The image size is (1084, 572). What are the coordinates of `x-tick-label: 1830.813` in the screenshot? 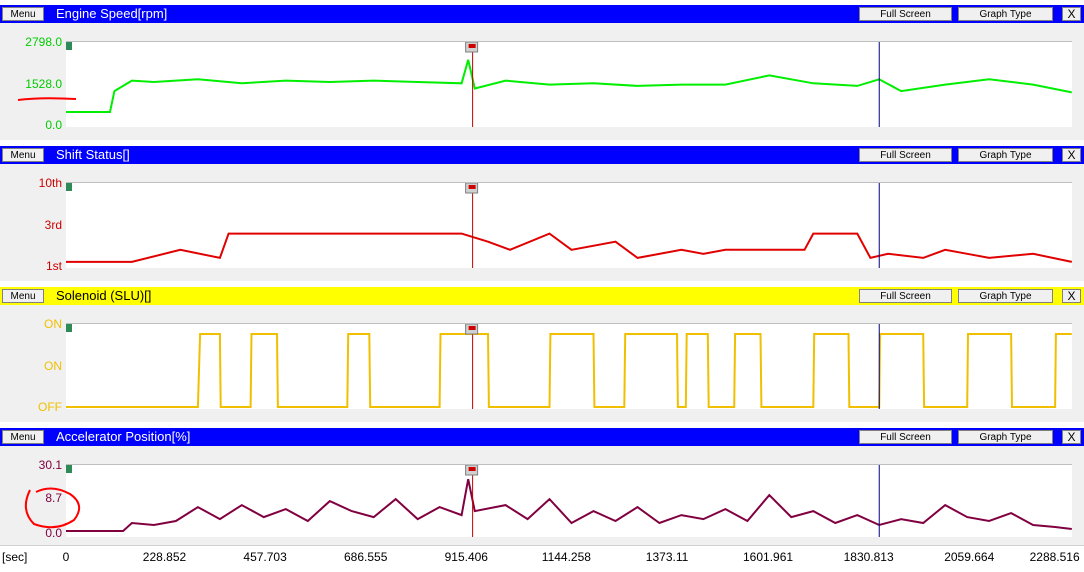 It's located at (868, 557).